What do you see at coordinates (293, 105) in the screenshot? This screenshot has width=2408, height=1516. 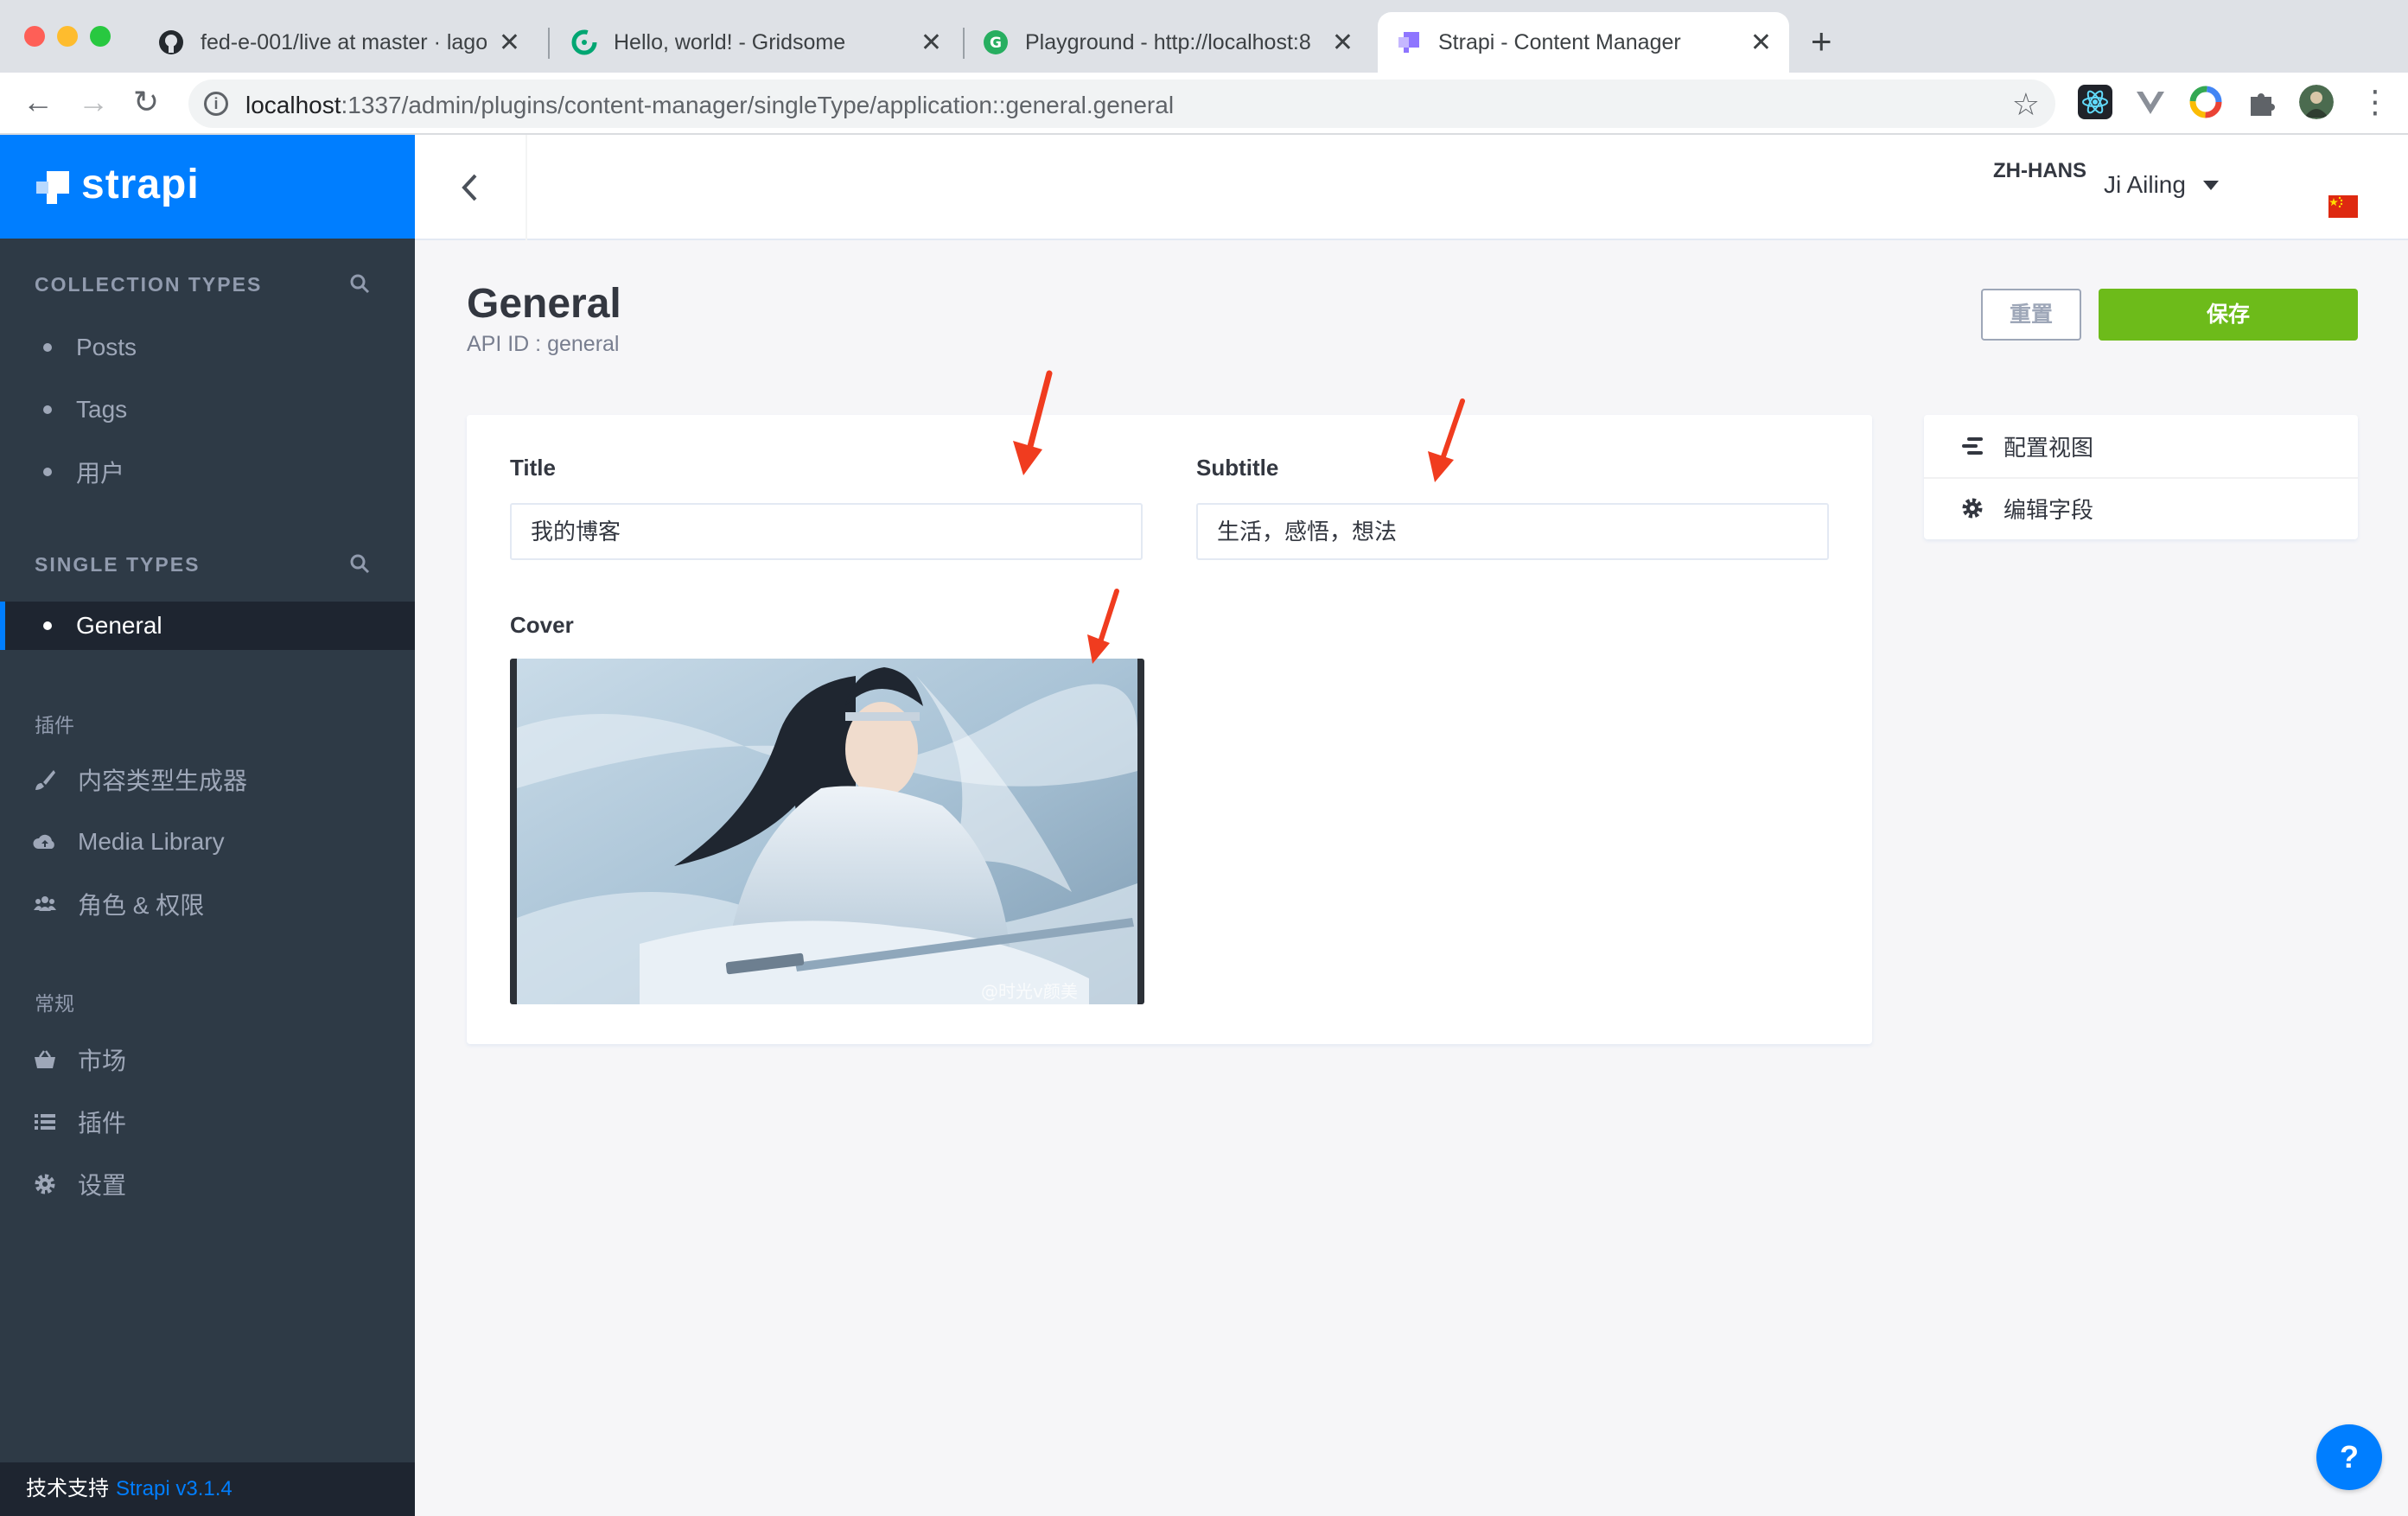 I see `url-host: localhost` at bounding box center [293, 105].